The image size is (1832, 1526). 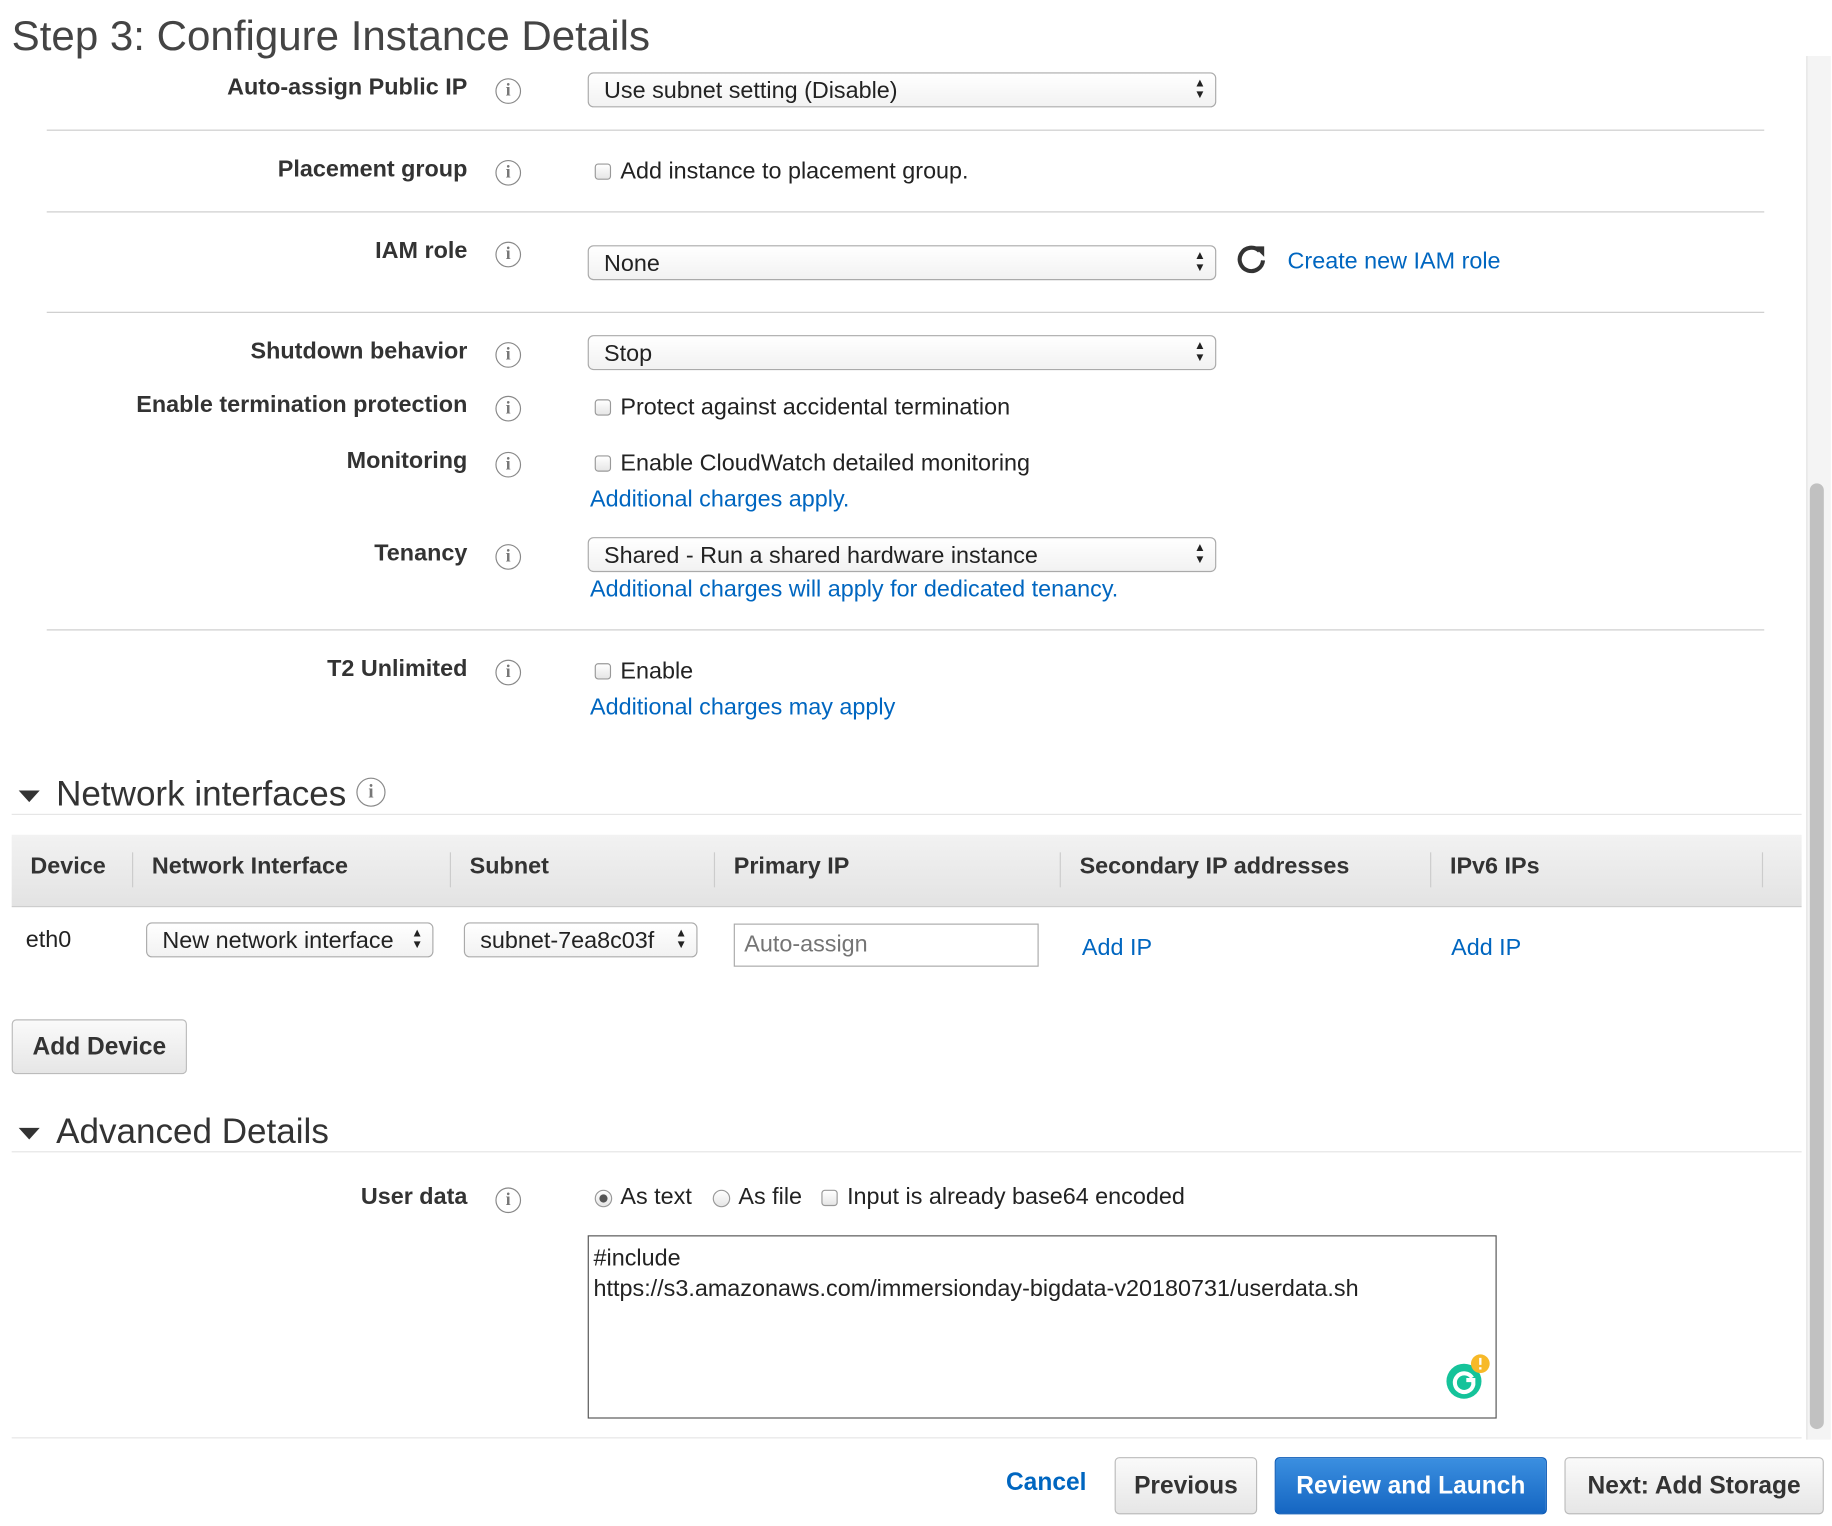 What do you see at coordinates (721, 1198) in the screenshot?
I see `as-file-radio` at bounding box center [721, 1198].